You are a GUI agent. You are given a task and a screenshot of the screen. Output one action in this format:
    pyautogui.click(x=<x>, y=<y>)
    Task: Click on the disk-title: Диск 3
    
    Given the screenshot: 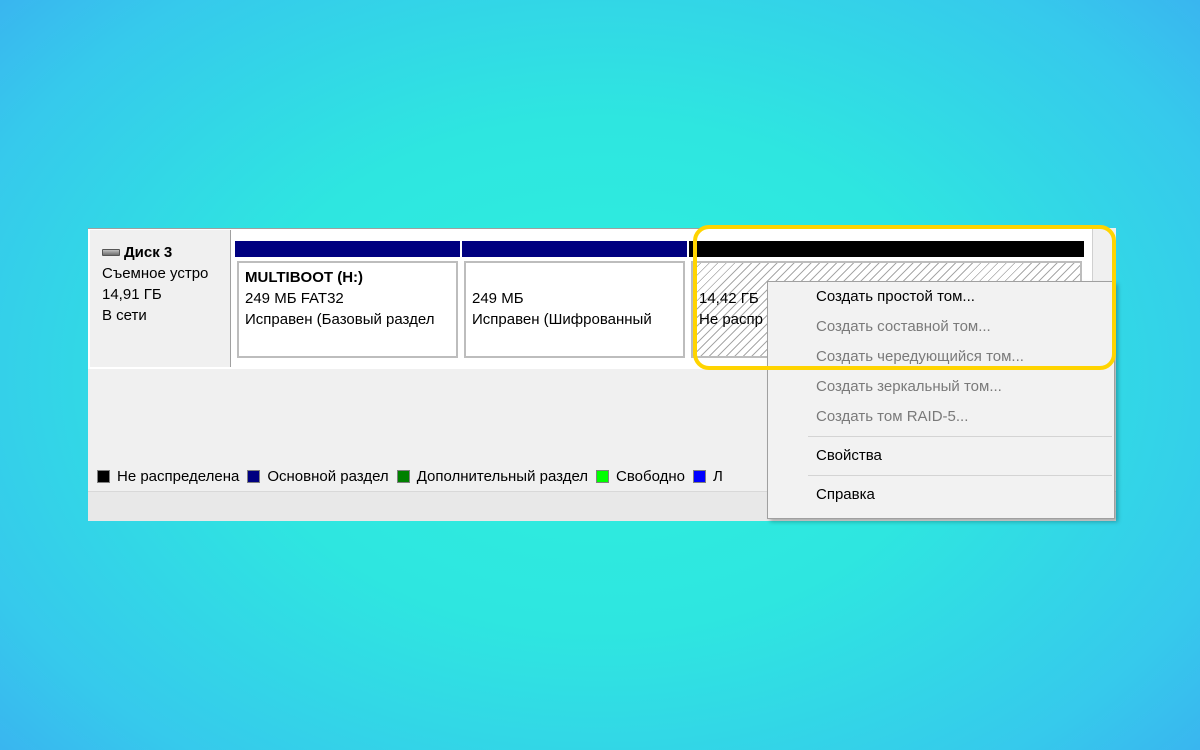 What is the action you would take?
    pyautogui.click(x=166, y=252)
    